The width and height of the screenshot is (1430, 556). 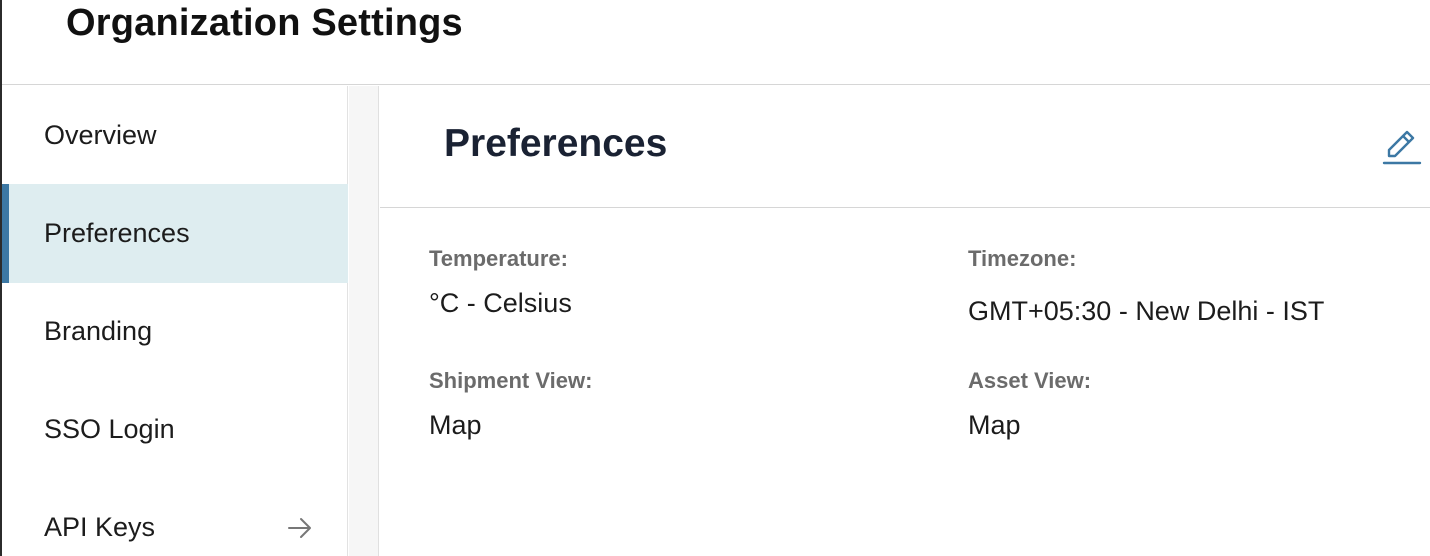 I want to click on arrow-right-icon, so click(x=300, y=528).